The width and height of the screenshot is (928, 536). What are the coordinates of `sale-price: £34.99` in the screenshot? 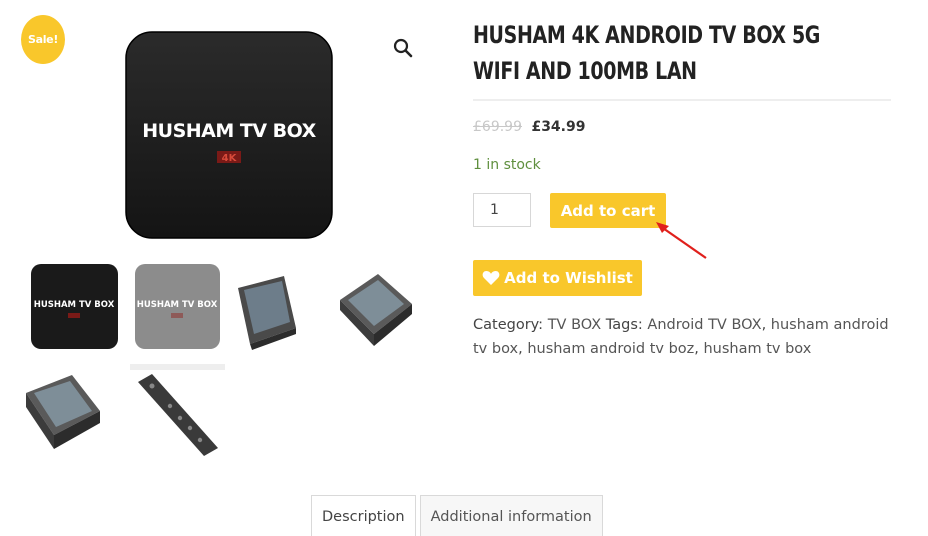 It's located at (558, 127).